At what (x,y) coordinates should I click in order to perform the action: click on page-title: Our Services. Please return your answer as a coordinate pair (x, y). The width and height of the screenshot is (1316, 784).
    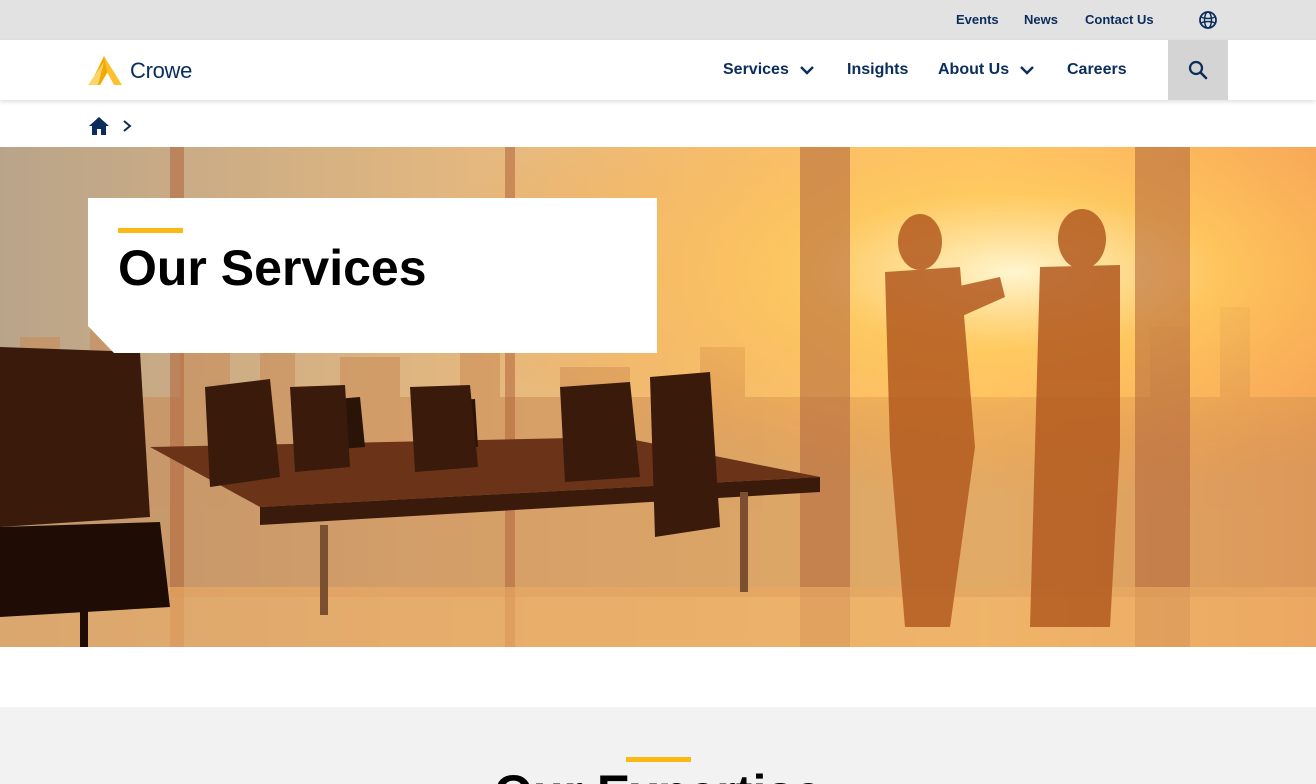
    Looking at the image, I should click on (272, 268).